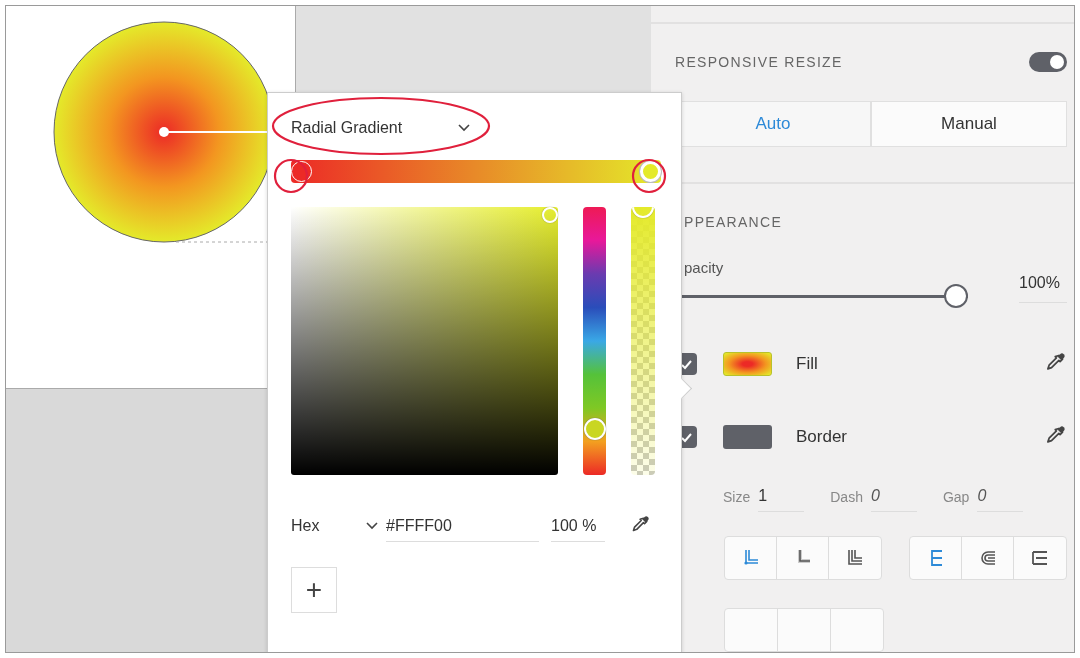  Describe the element at coordinates (424, 341) in the screenshot. I see `saturation-brightness-area` at that location.